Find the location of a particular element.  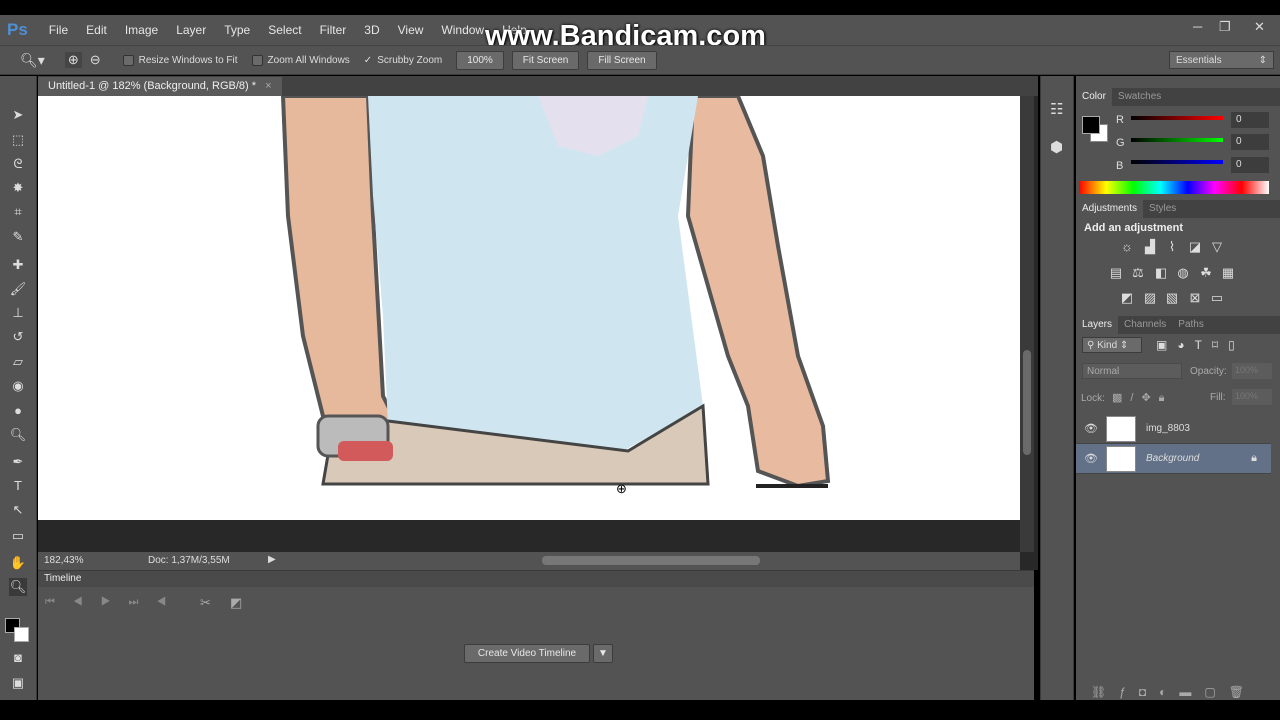

fit-screen-button: Fit Screen is located at coordinates (545, 60).